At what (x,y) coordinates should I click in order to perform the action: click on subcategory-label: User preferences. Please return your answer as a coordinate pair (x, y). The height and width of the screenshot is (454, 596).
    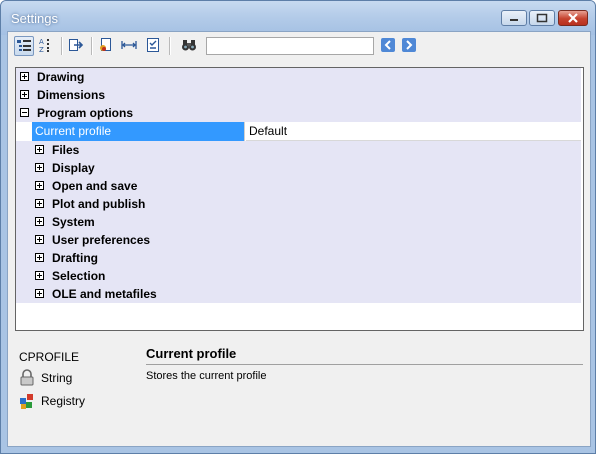
    Looking at the image, I should click on (101, 240).